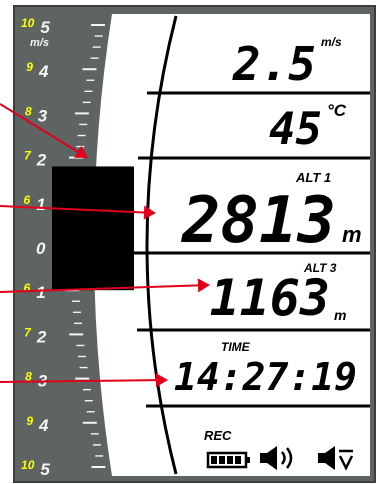  I want to click on alt1-label: ALT 1, so click(313, 177).